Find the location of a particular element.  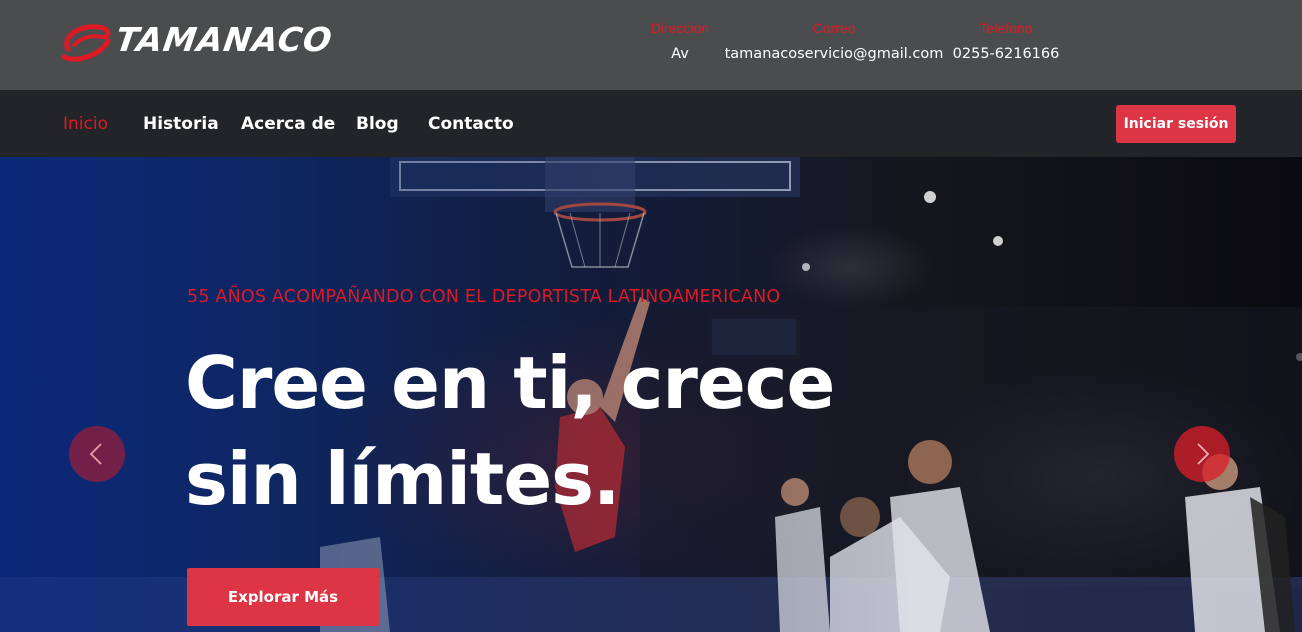

phone-label: Telefono is located at coordinates (1006, 28).